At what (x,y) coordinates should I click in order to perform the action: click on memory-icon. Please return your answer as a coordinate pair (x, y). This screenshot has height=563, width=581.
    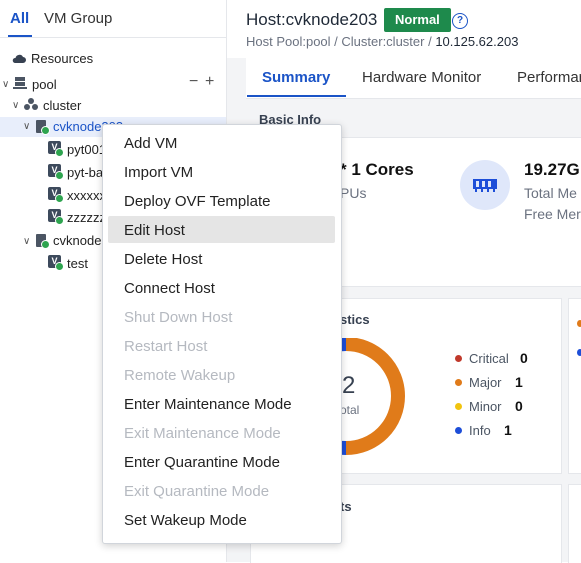
    Looking at the image, I should click on (485, 185).